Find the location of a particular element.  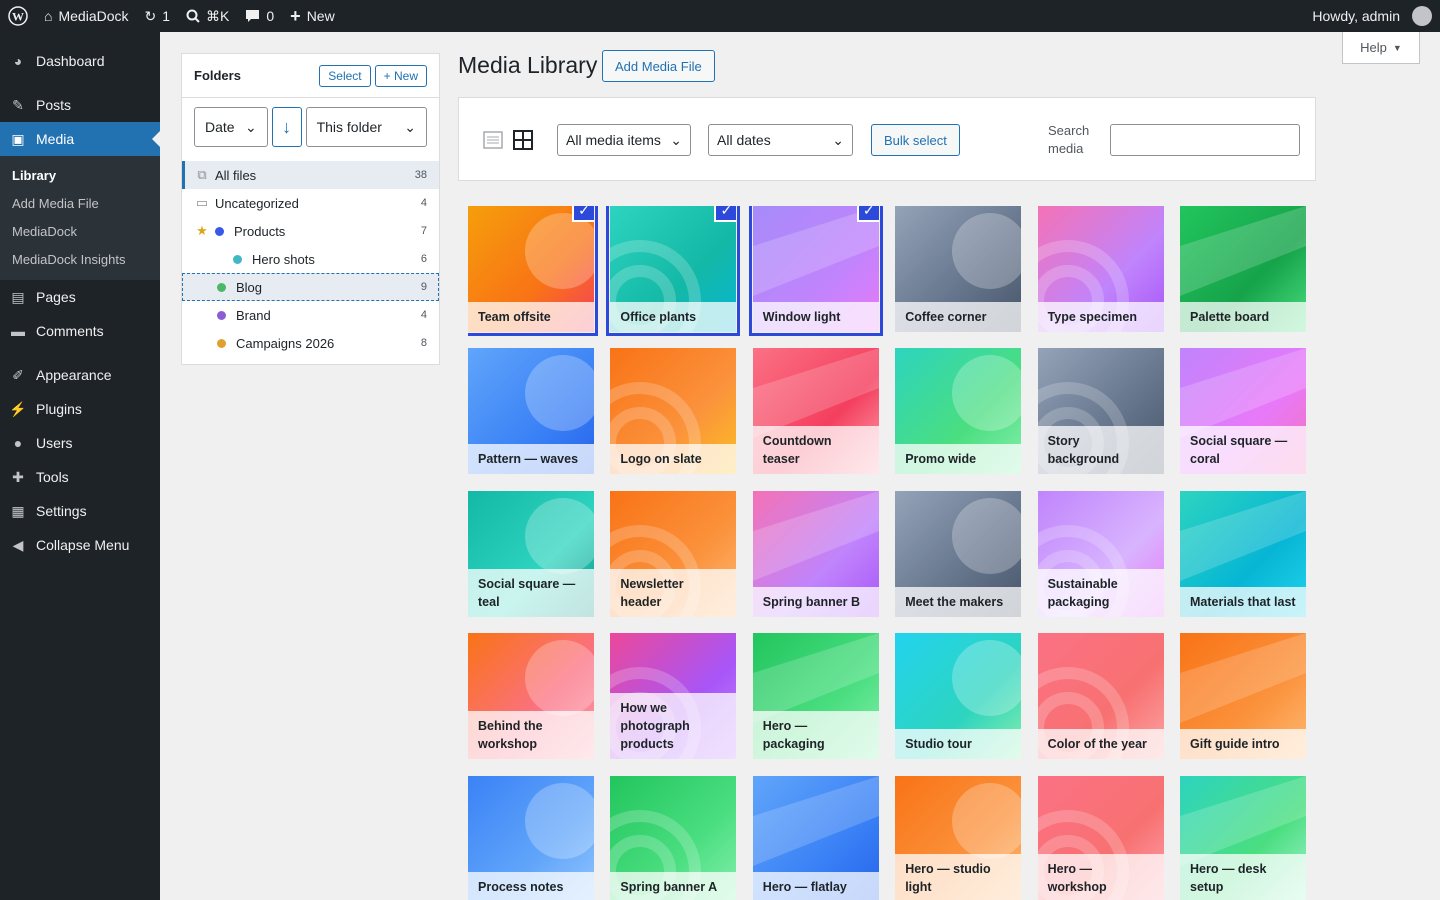

media-tile: Studio tour is located at coordinates (958, 696).